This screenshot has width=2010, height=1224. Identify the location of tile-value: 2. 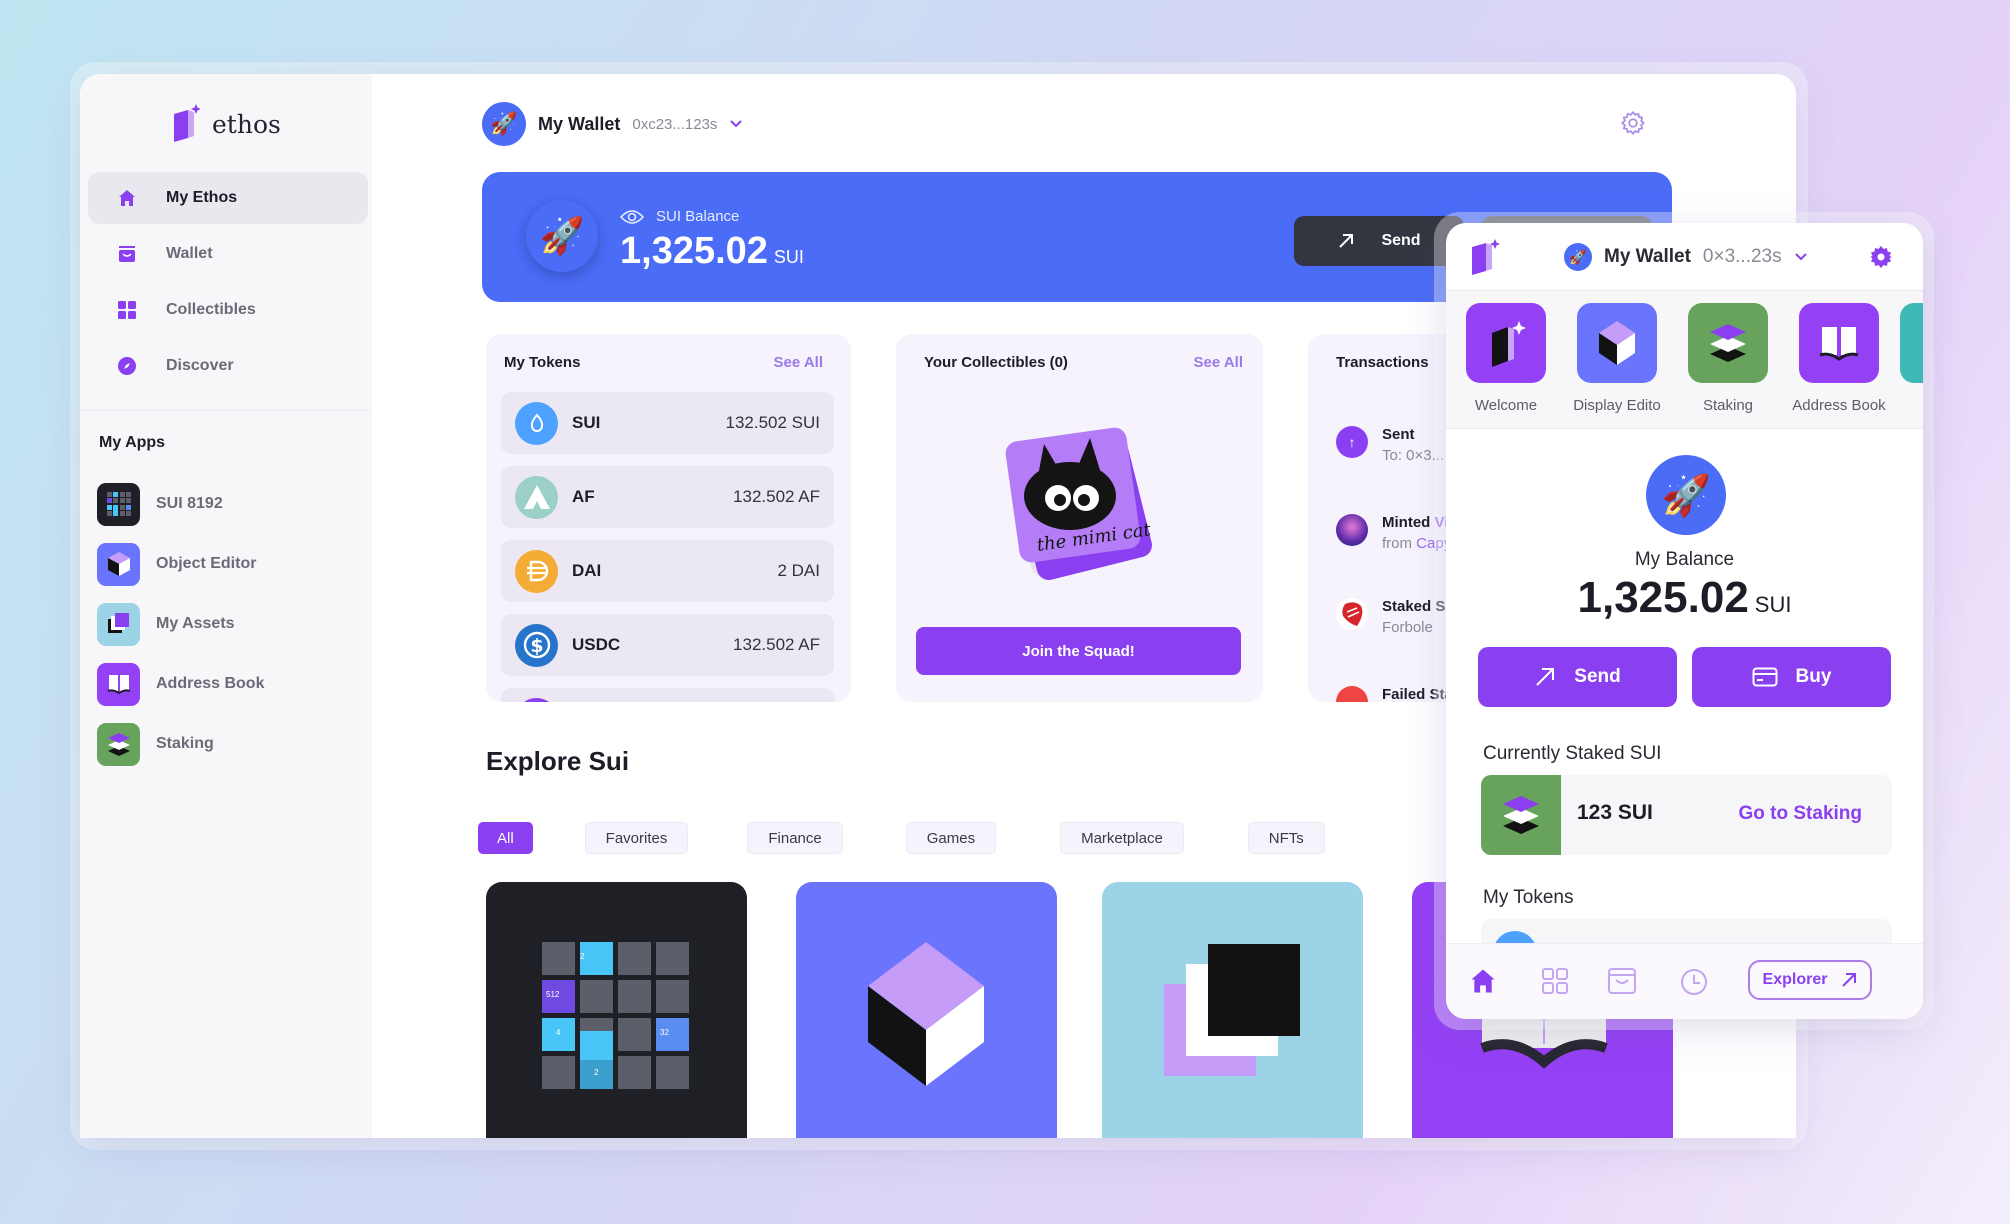
(582, 956).